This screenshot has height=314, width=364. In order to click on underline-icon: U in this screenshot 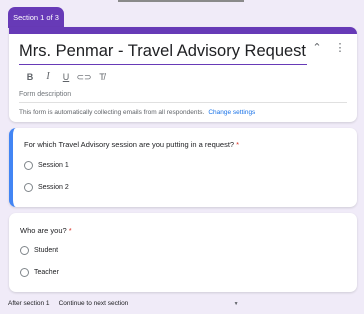, I will do `click(66, 77)`.